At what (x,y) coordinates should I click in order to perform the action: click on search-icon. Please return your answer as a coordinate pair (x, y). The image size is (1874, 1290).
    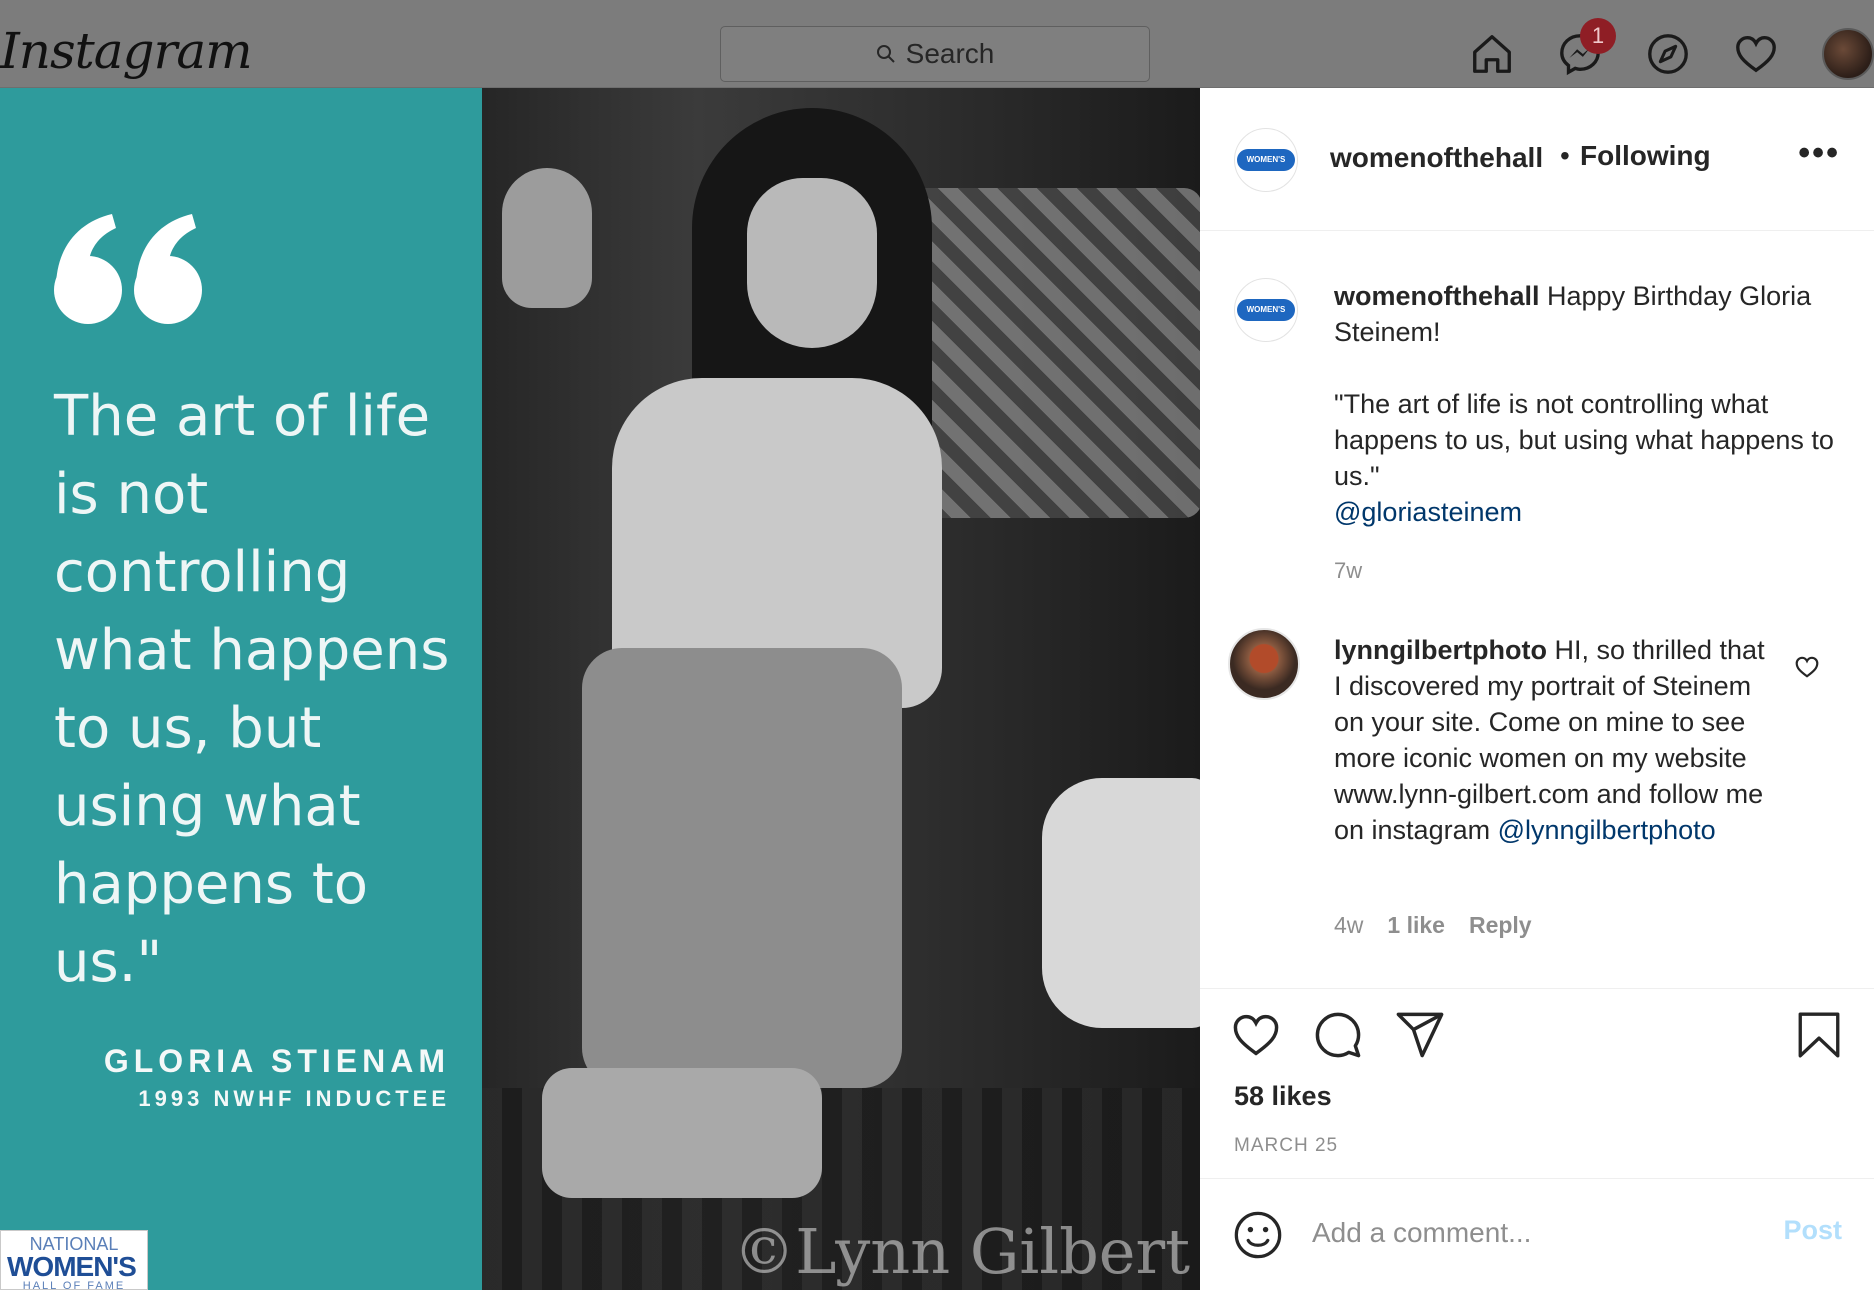
    Looking at the image, I should click on (885, 54).